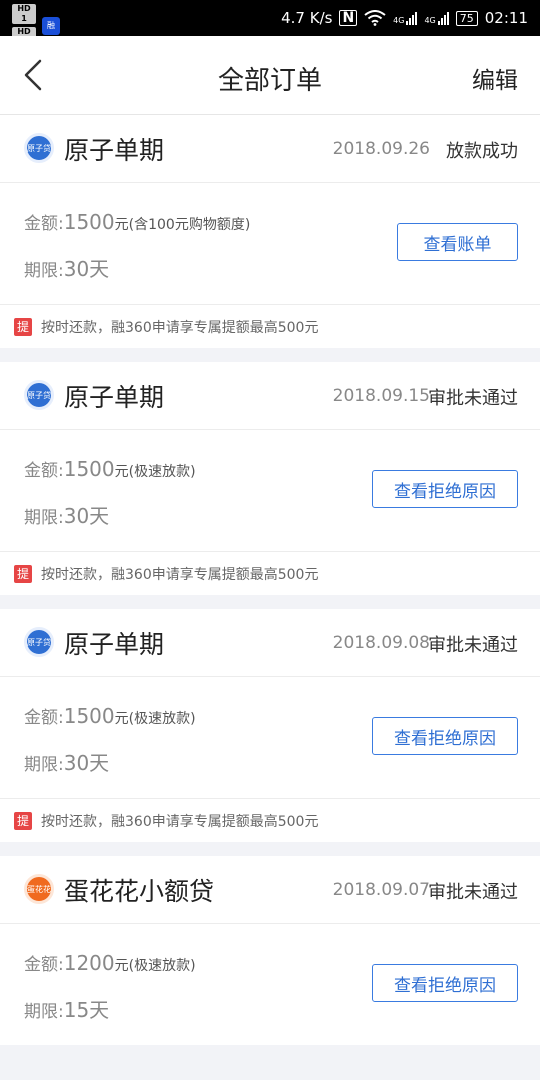 This screenshot has width=540, height=1080. Describe the element at coordinates (466, 18) in the screenshot. I see `battery-icon: 75` at that location.